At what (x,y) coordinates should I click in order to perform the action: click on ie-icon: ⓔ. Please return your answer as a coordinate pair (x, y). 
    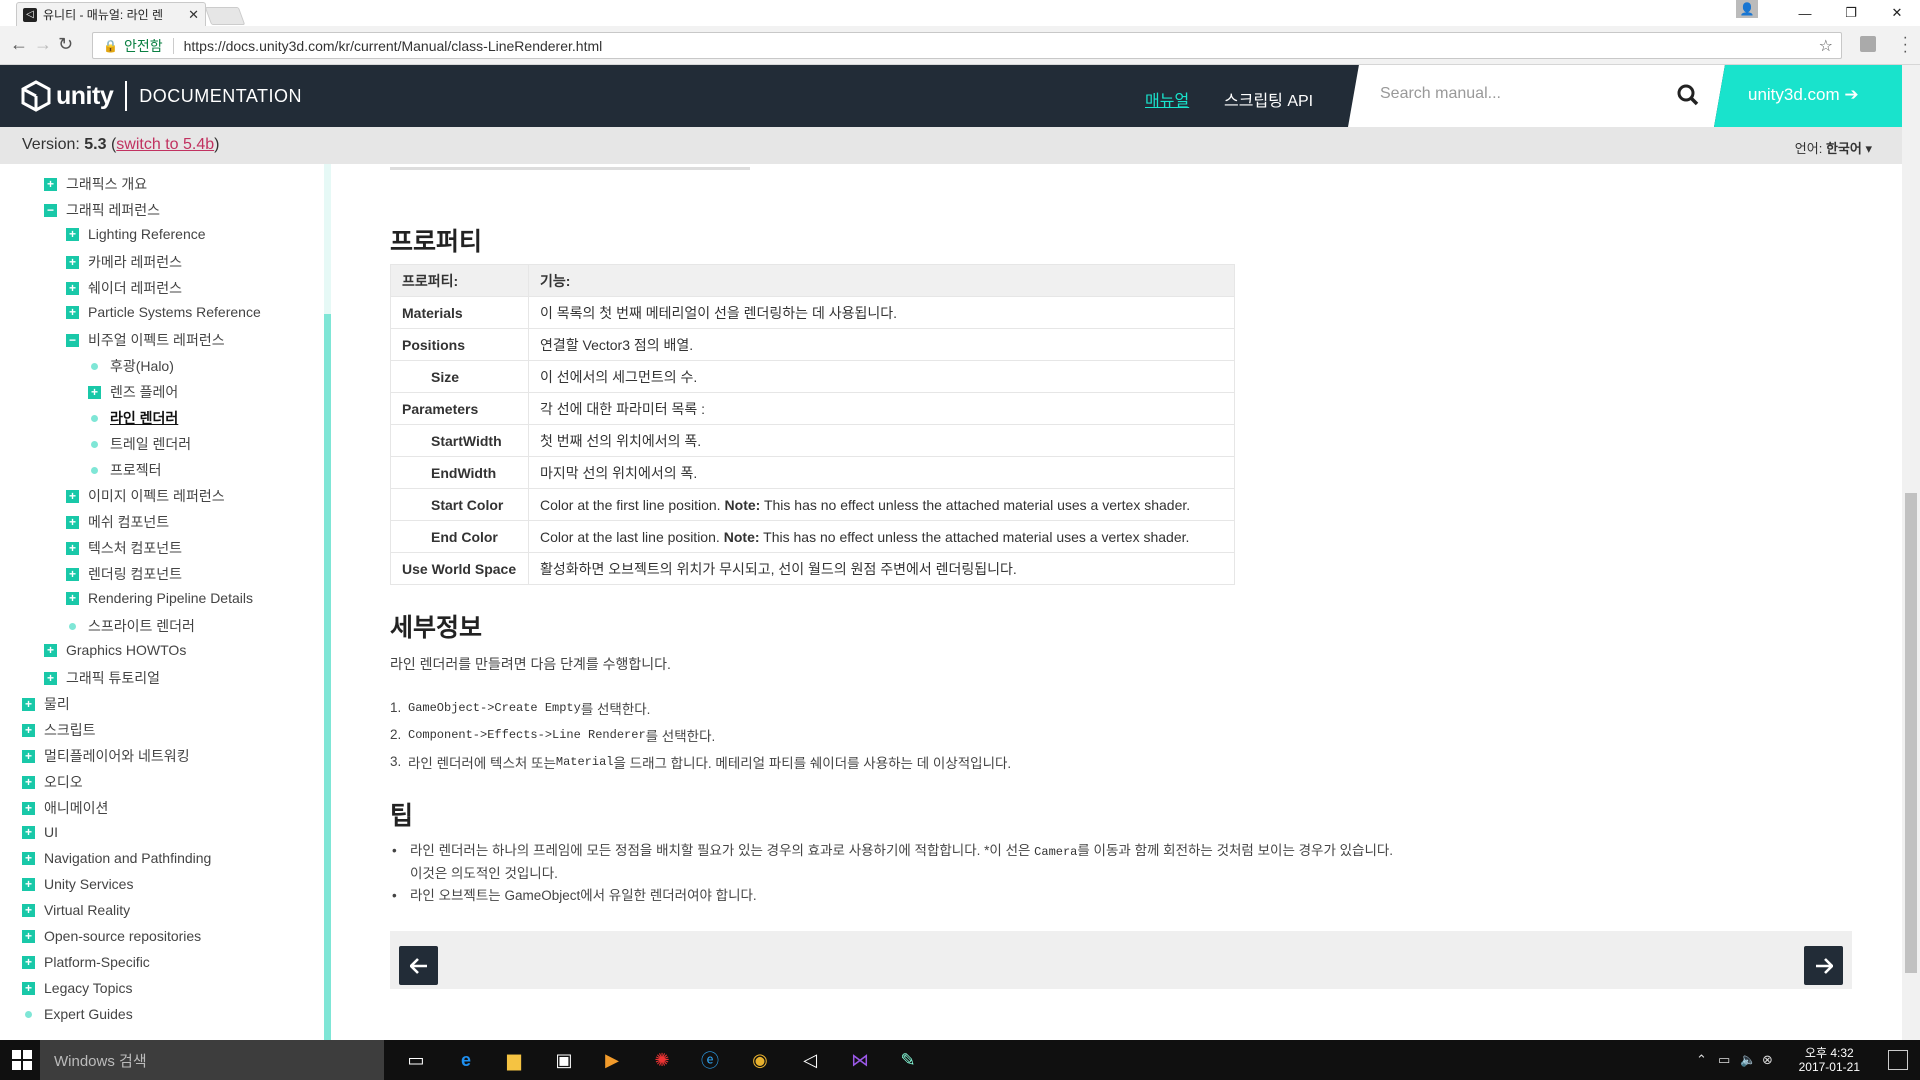
    Looking at the image, I should click on (710, 1060).